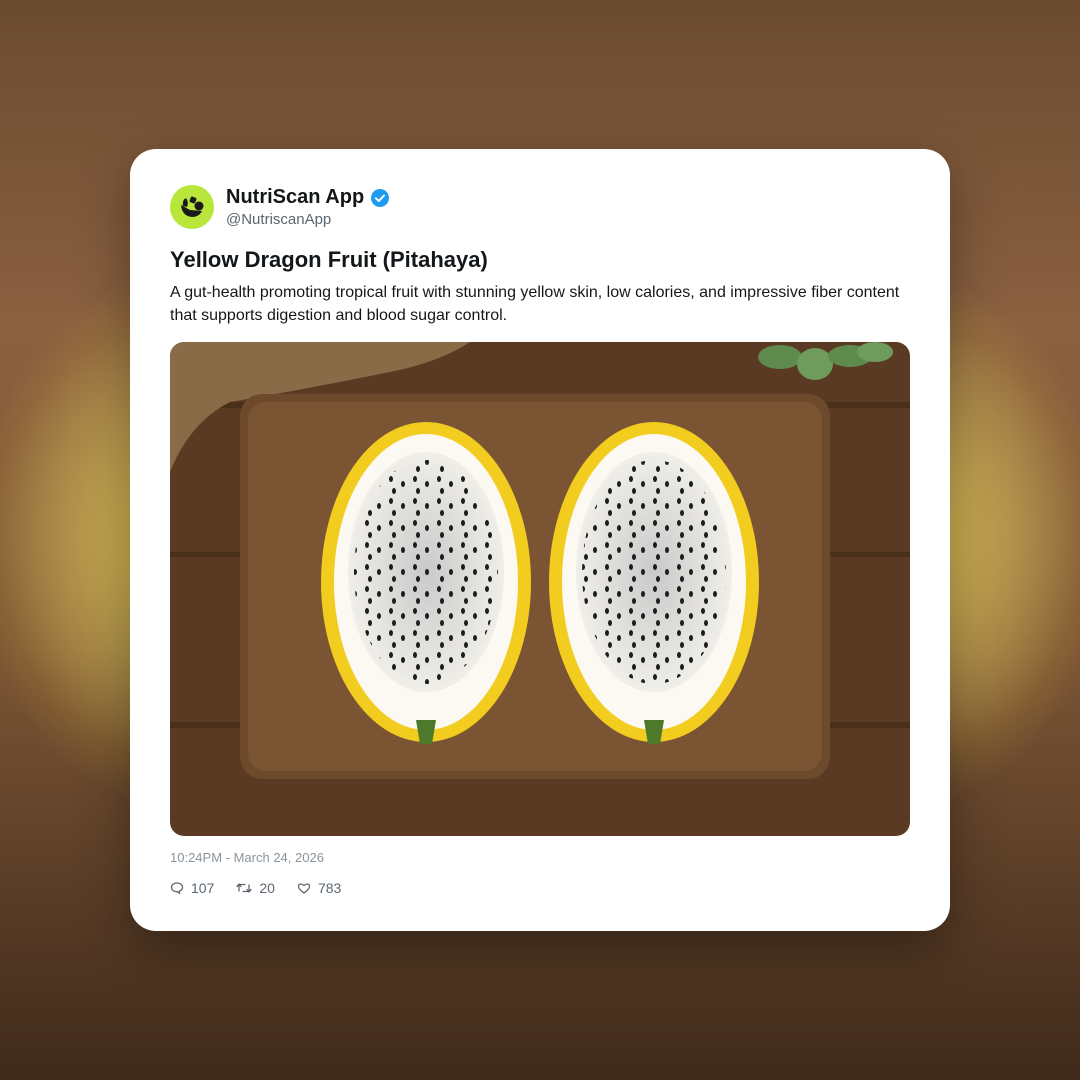  What do you see at coordinates (295, 197) in the screenshot?
I see `author-name: NutriScan App` at bounding box center [295, 197].